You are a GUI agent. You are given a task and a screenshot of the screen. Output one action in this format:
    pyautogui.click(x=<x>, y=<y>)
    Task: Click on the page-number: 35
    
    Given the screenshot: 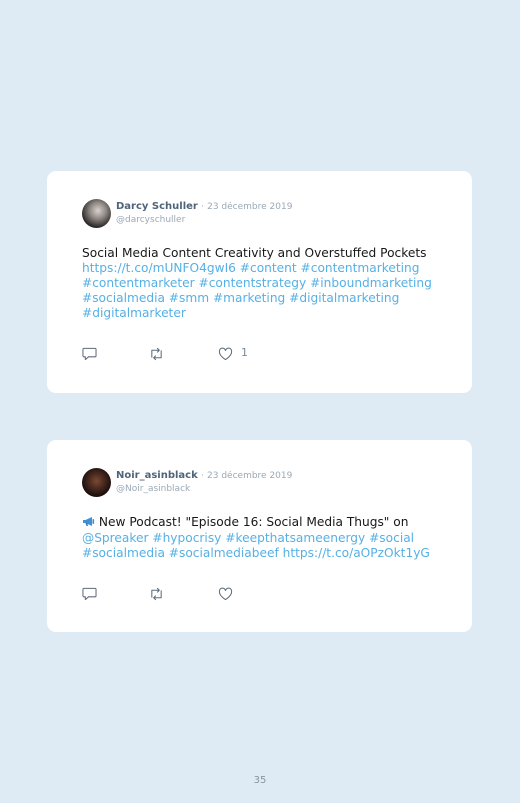 What is the action you would take?
    pyautogui.click(x=260, y=780)
    